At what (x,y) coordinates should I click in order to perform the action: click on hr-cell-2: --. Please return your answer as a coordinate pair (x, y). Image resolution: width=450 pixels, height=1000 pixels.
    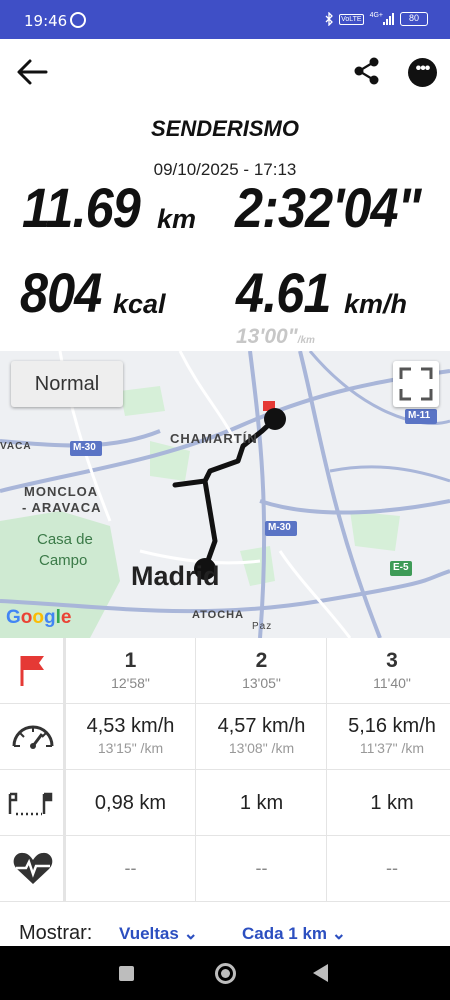
    Looking at the image, I should click on (262, 869).